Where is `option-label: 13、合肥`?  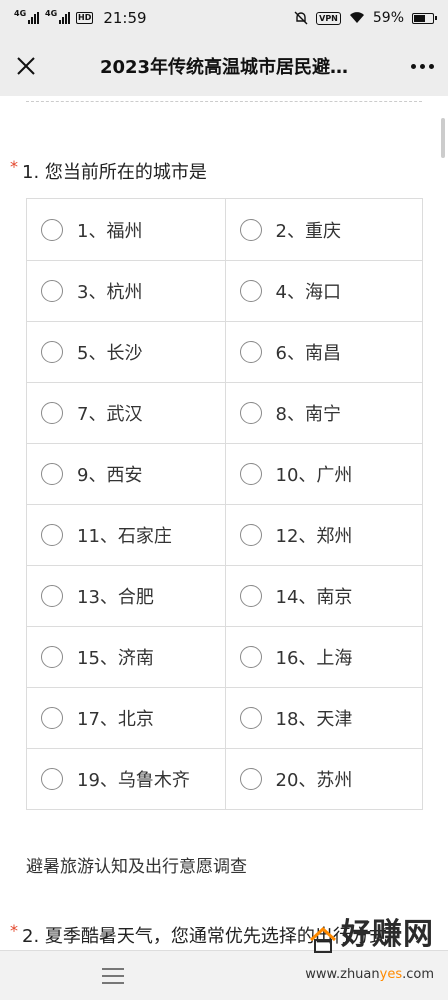
option-label: 13、合肥 is located at coordinates (115, 597).